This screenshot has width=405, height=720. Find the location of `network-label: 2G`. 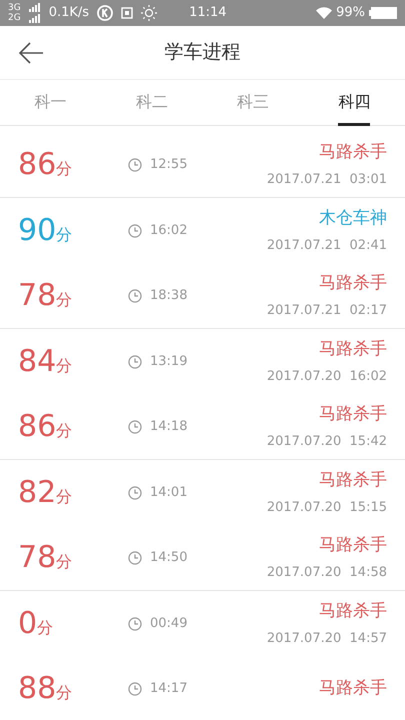

network-label: 2G is located at coordinates (14, 18).